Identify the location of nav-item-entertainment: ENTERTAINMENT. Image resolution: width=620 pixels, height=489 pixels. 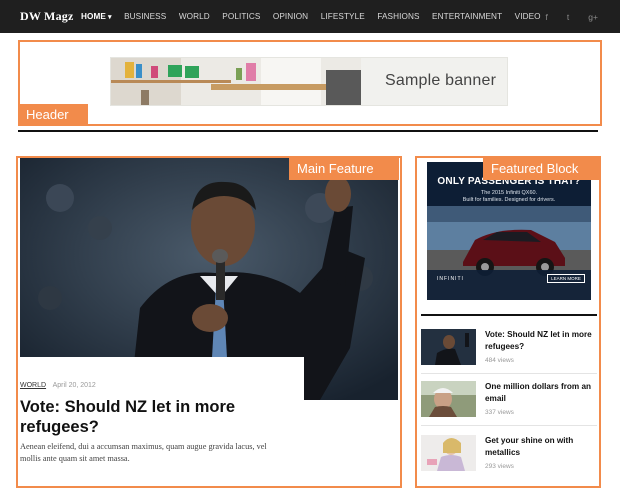
(467, 16).